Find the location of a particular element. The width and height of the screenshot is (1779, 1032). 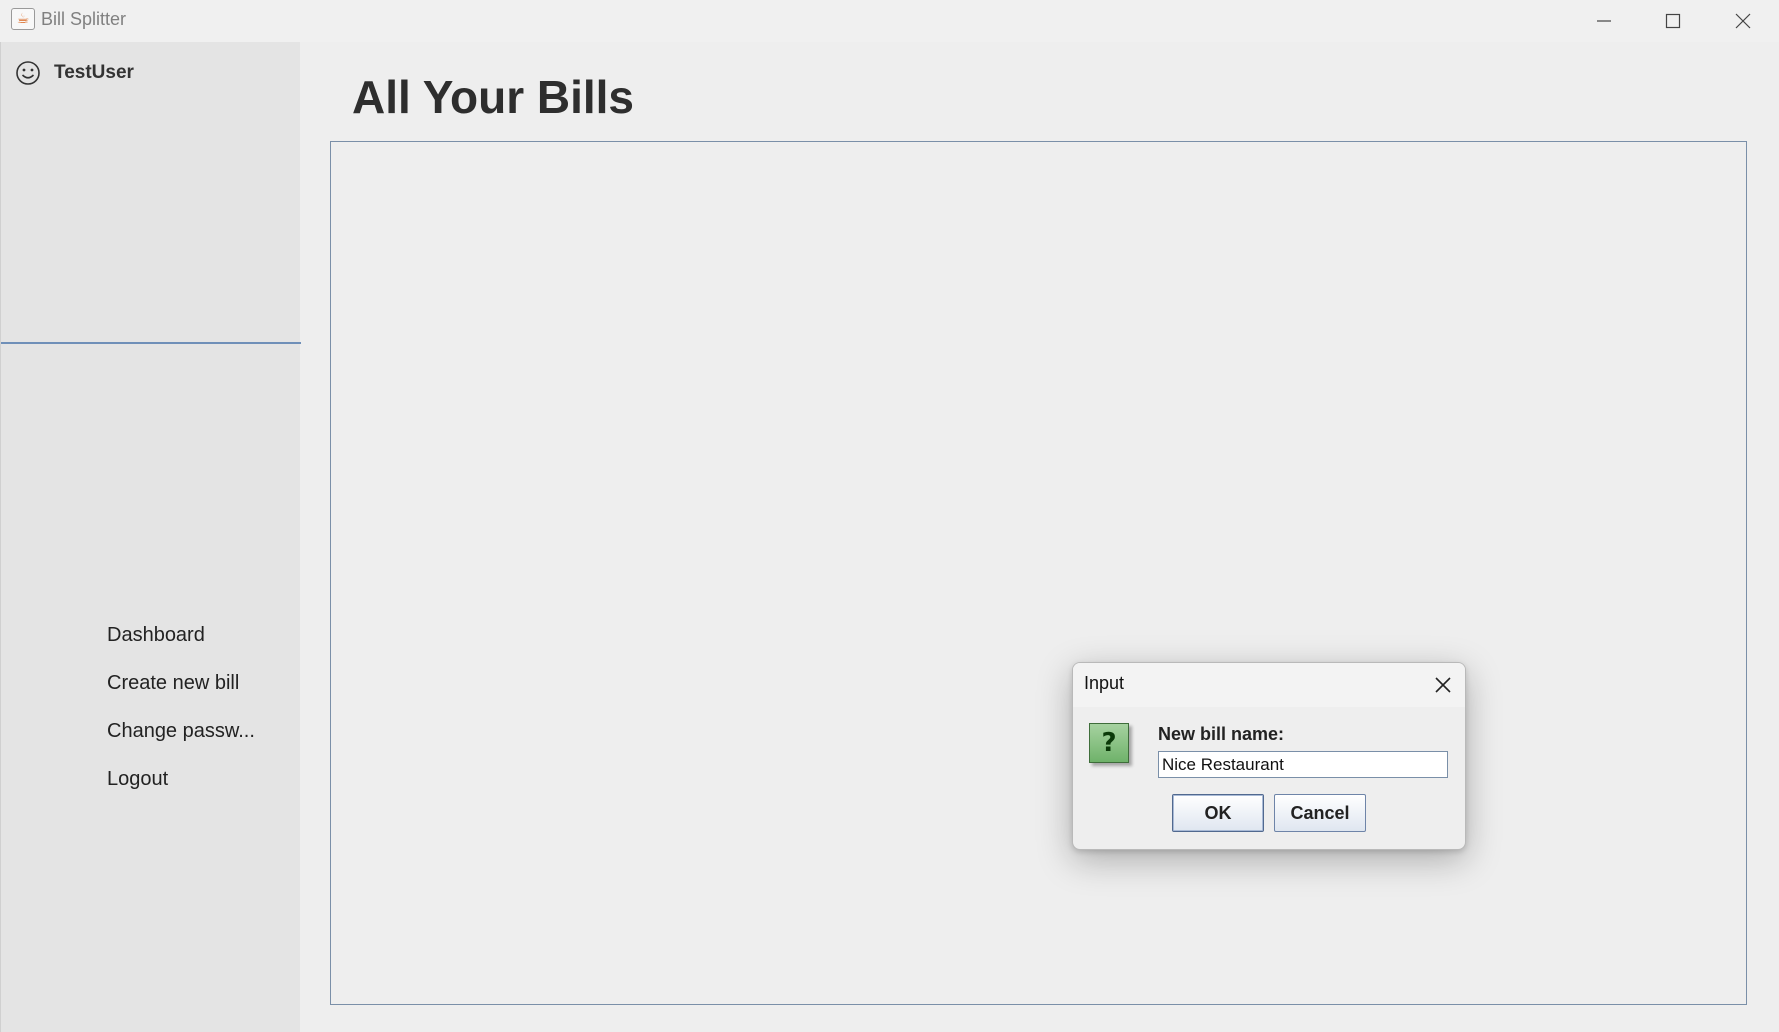

user-info: TestUser is located at coordinates (74, 73).